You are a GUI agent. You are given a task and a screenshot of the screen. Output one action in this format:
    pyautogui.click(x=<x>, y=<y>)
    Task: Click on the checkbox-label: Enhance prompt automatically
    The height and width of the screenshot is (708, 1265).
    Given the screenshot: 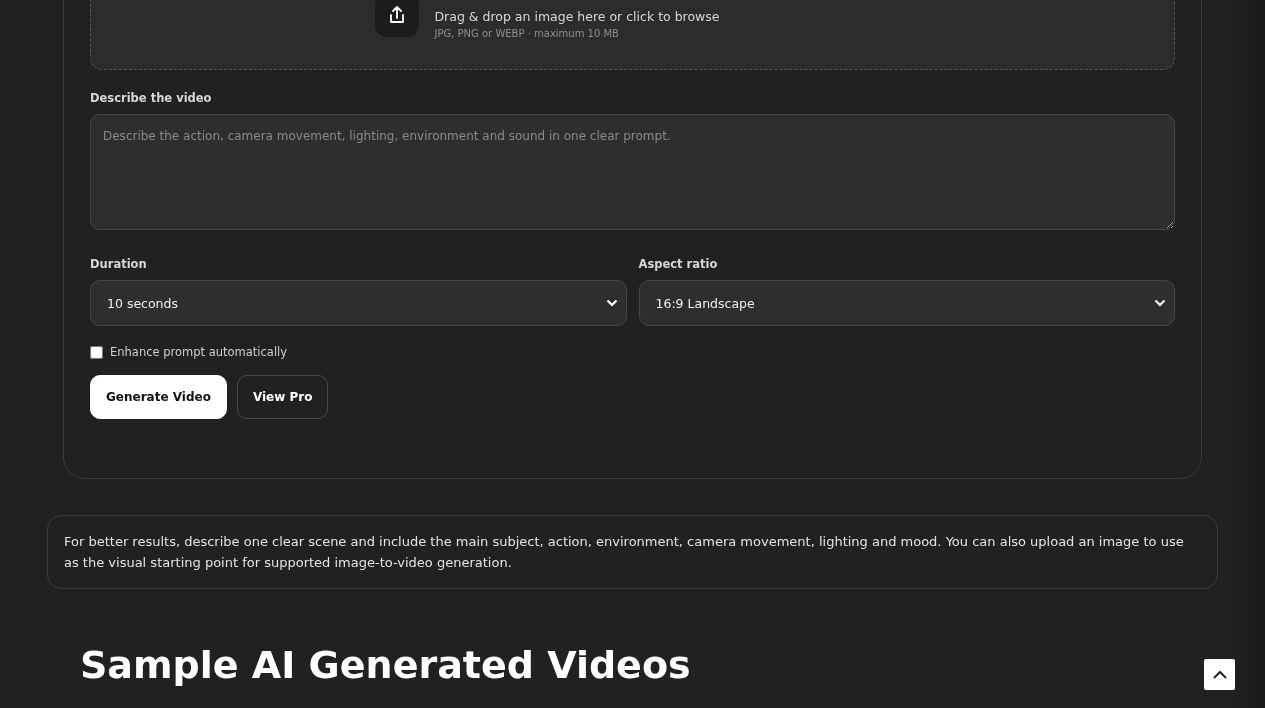 What is the action you would take?
    pyautogui.click(x=199, y=352)
    